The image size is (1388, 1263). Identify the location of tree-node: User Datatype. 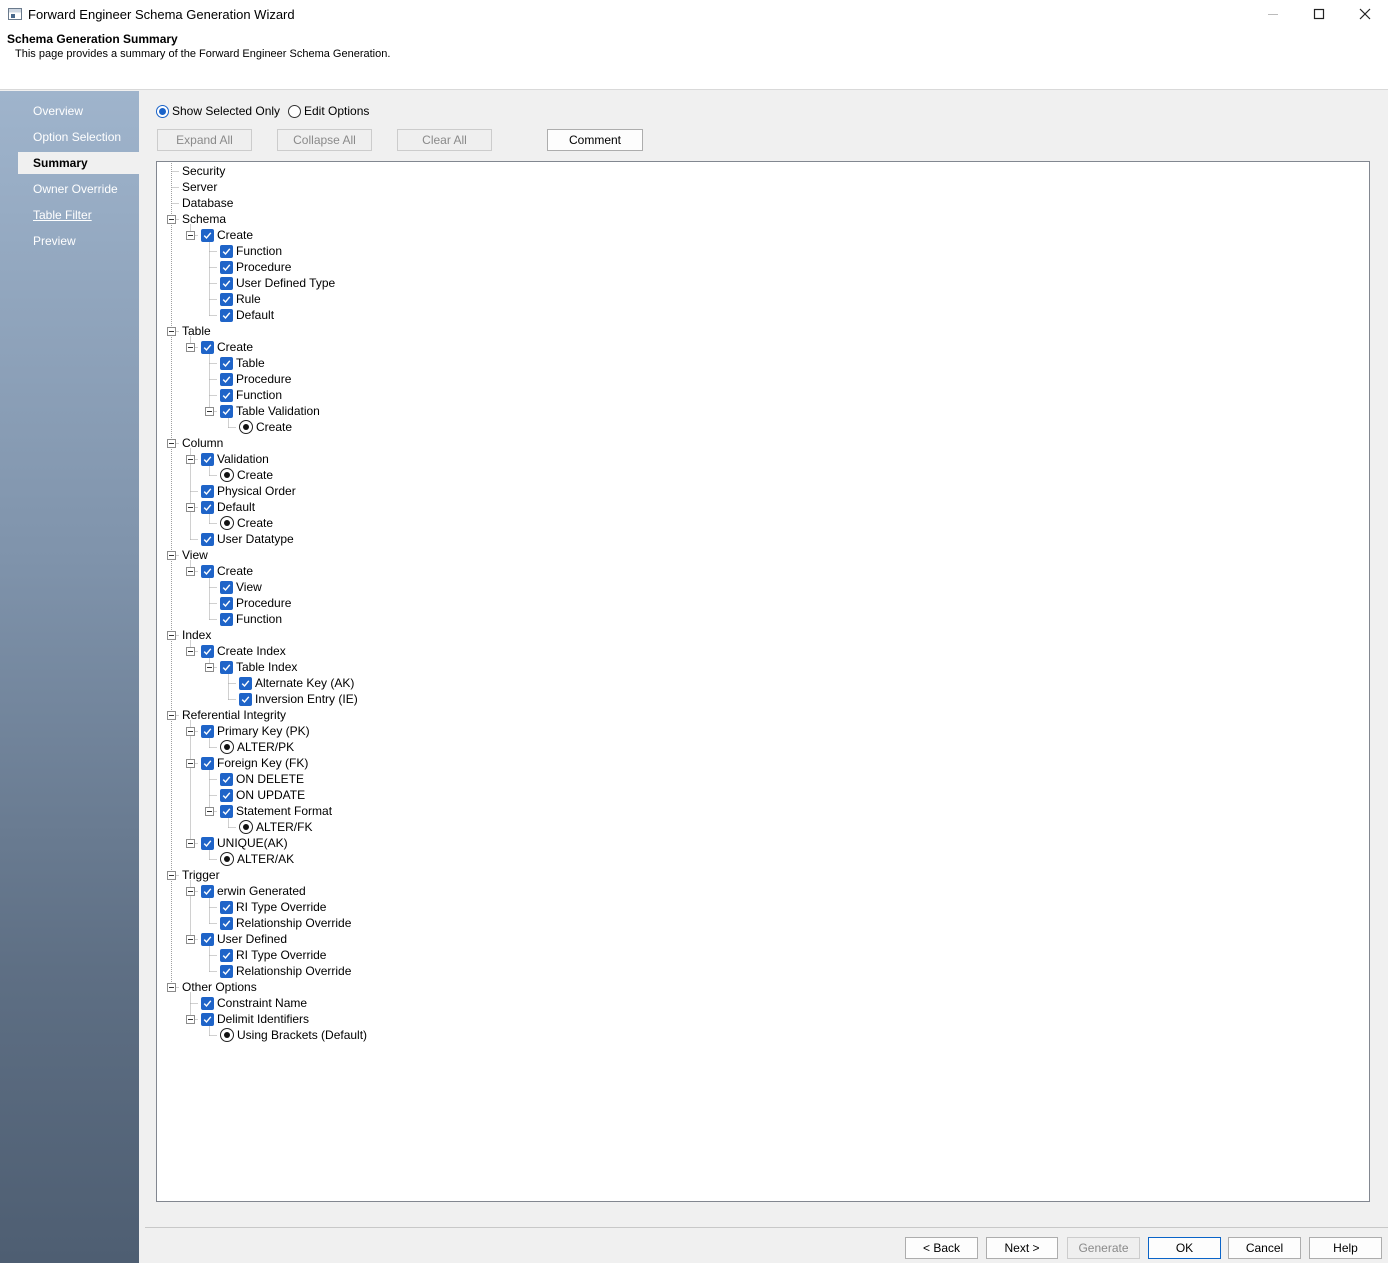
(247, 539).